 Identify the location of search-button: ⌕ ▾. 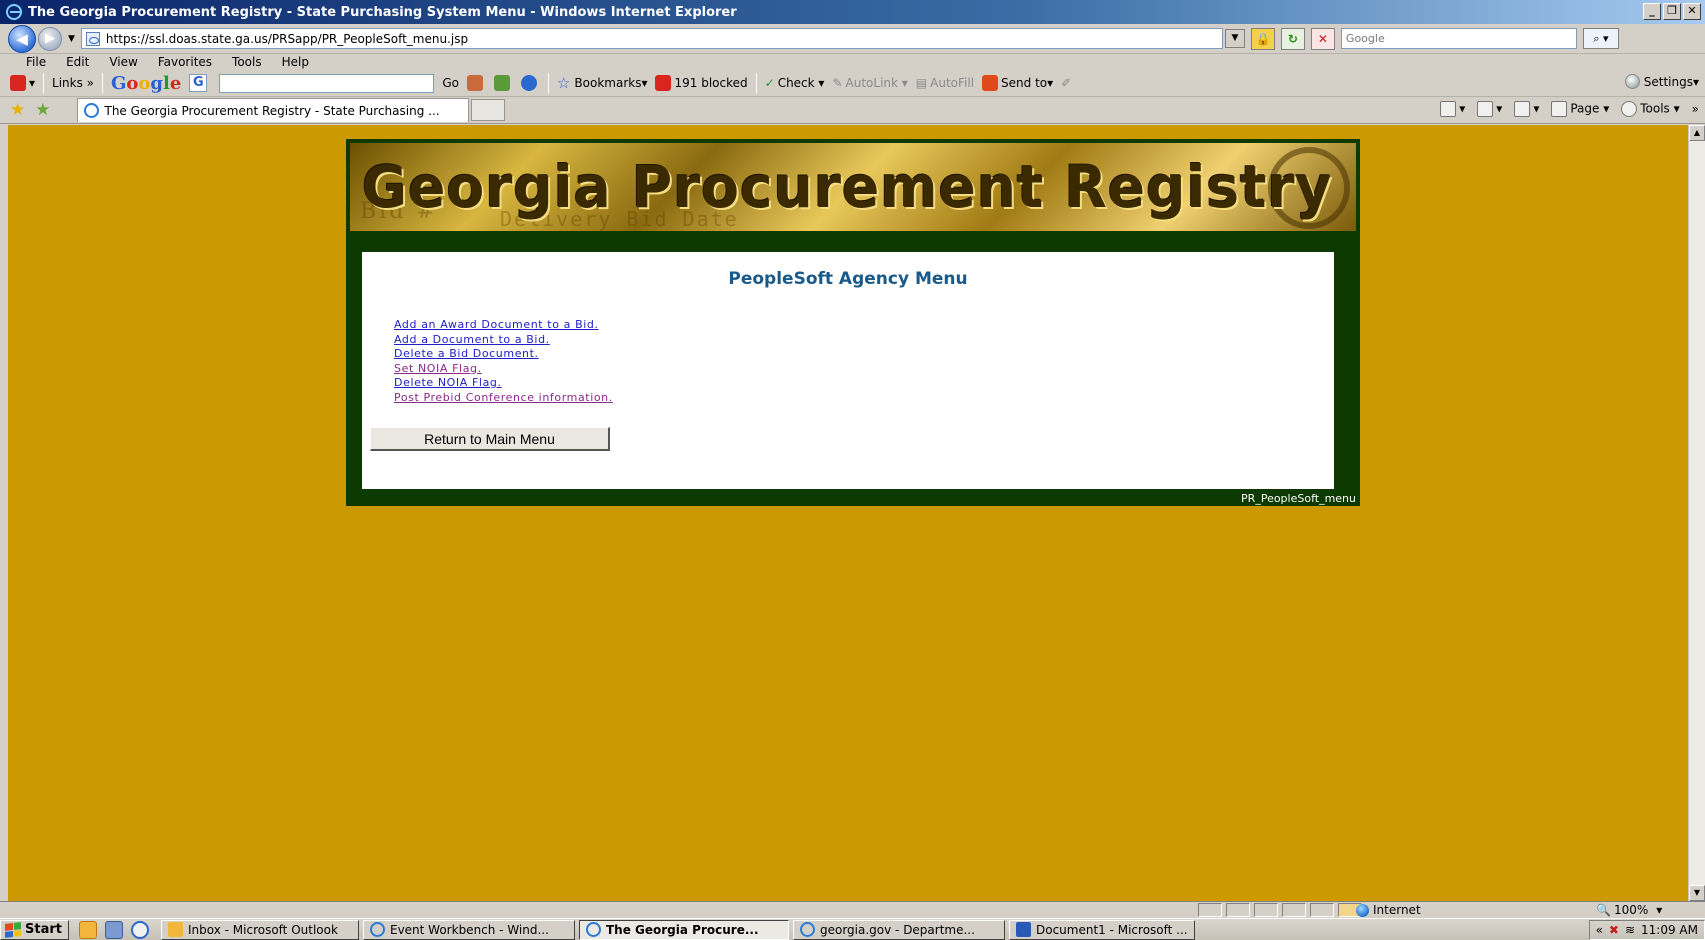
(1600, 38).